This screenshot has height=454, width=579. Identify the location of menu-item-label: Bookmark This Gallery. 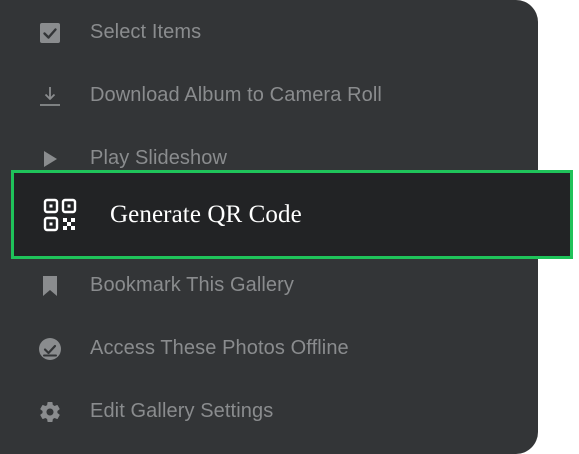
(192, 285).